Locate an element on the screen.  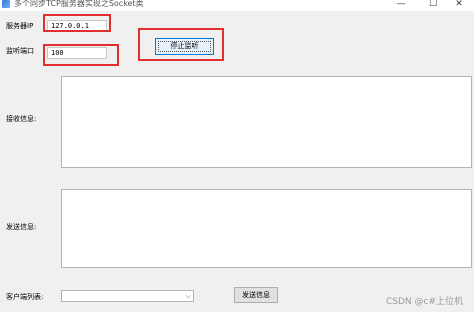
csdn-watermark: CSDN @c#上位机 is located at coordinates (425, 302).